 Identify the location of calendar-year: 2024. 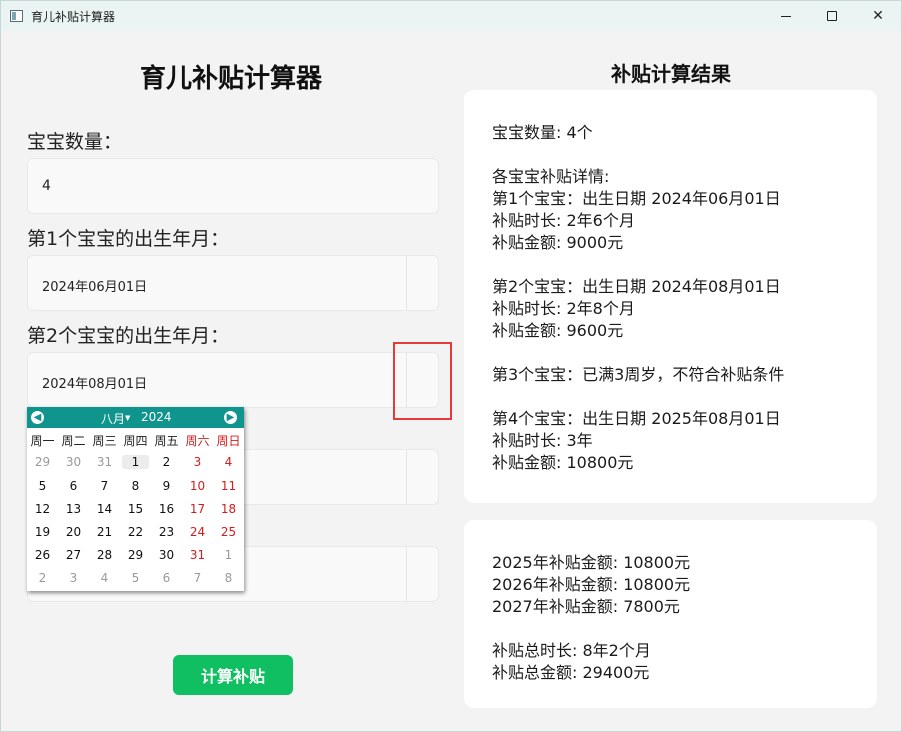
(156, 417).